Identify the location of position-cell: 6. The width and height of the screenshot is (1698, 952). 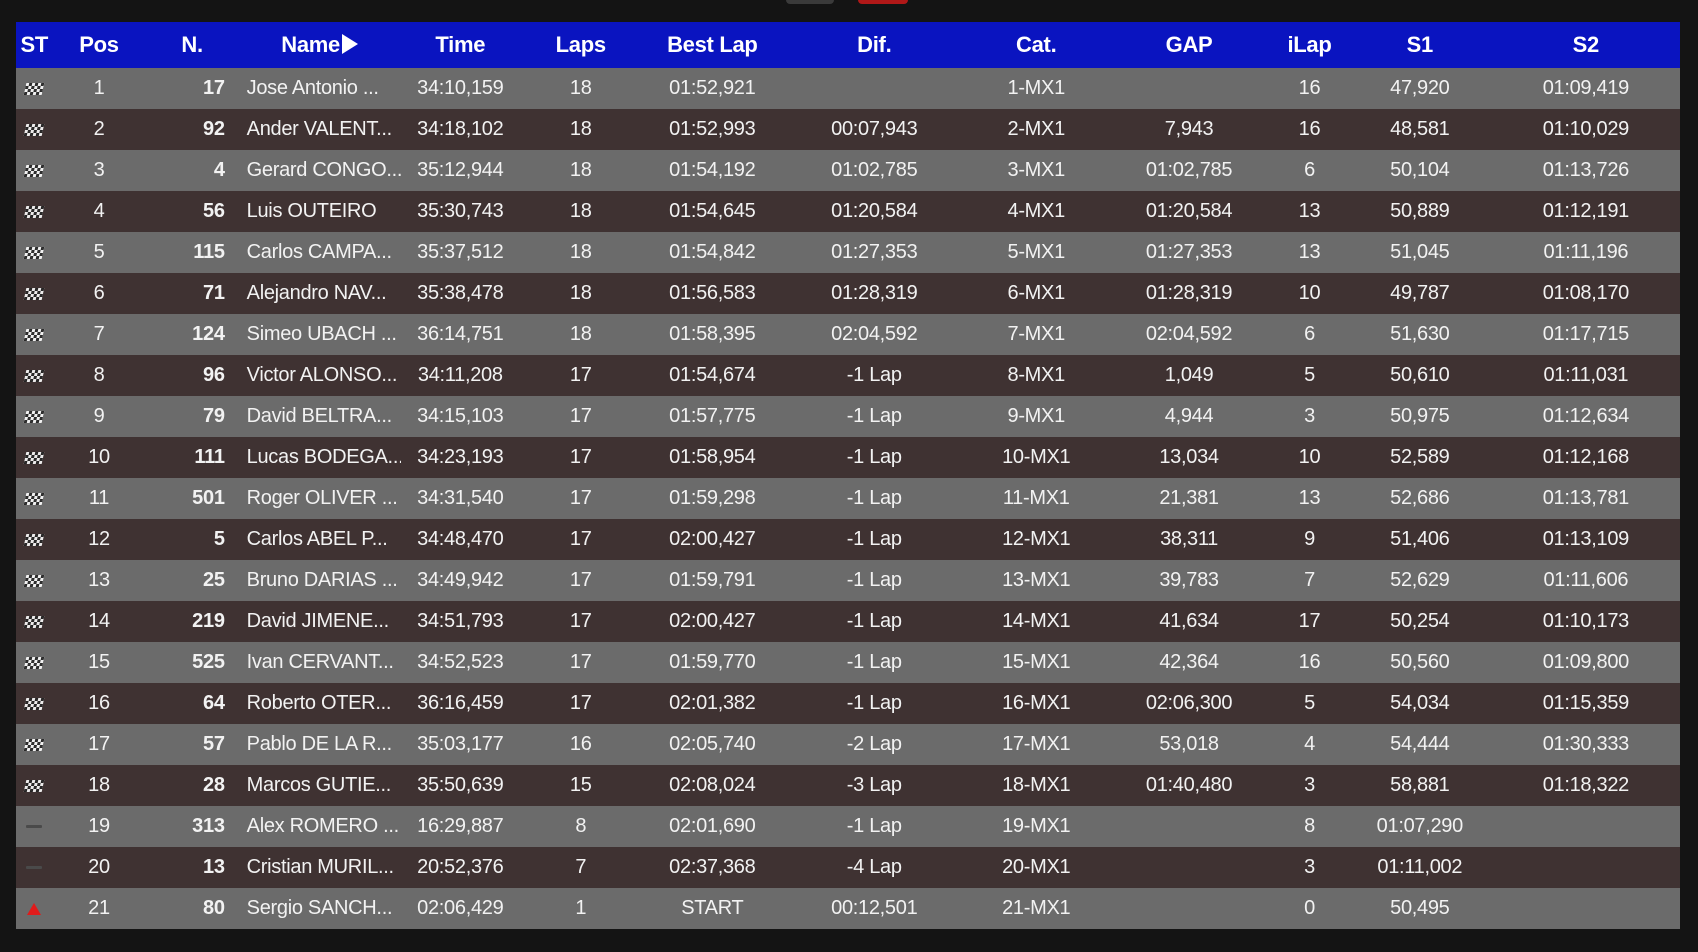
(99, 293).